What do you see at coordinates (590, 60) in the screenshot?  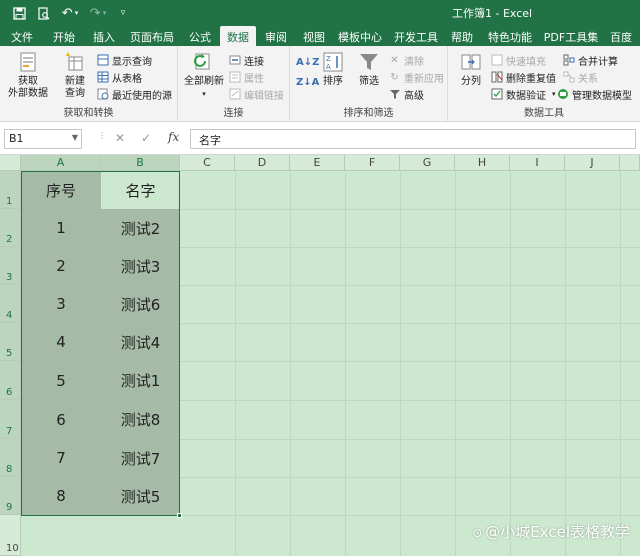 I see `consolidate-button: 合并计算` at bounding box center [590, 60].